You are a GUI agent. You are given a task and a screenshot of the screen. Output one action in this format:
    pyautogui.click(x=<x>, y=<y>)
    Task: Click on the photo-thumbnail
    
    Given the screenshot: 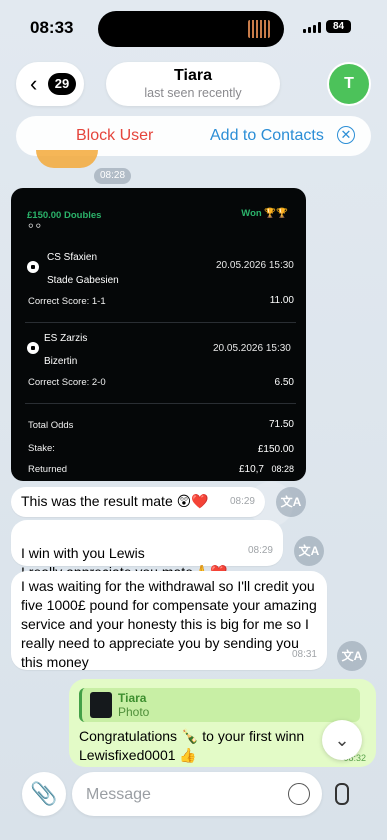 What is the action you would take?
    pyautogui.click(x=101, y=705)
    